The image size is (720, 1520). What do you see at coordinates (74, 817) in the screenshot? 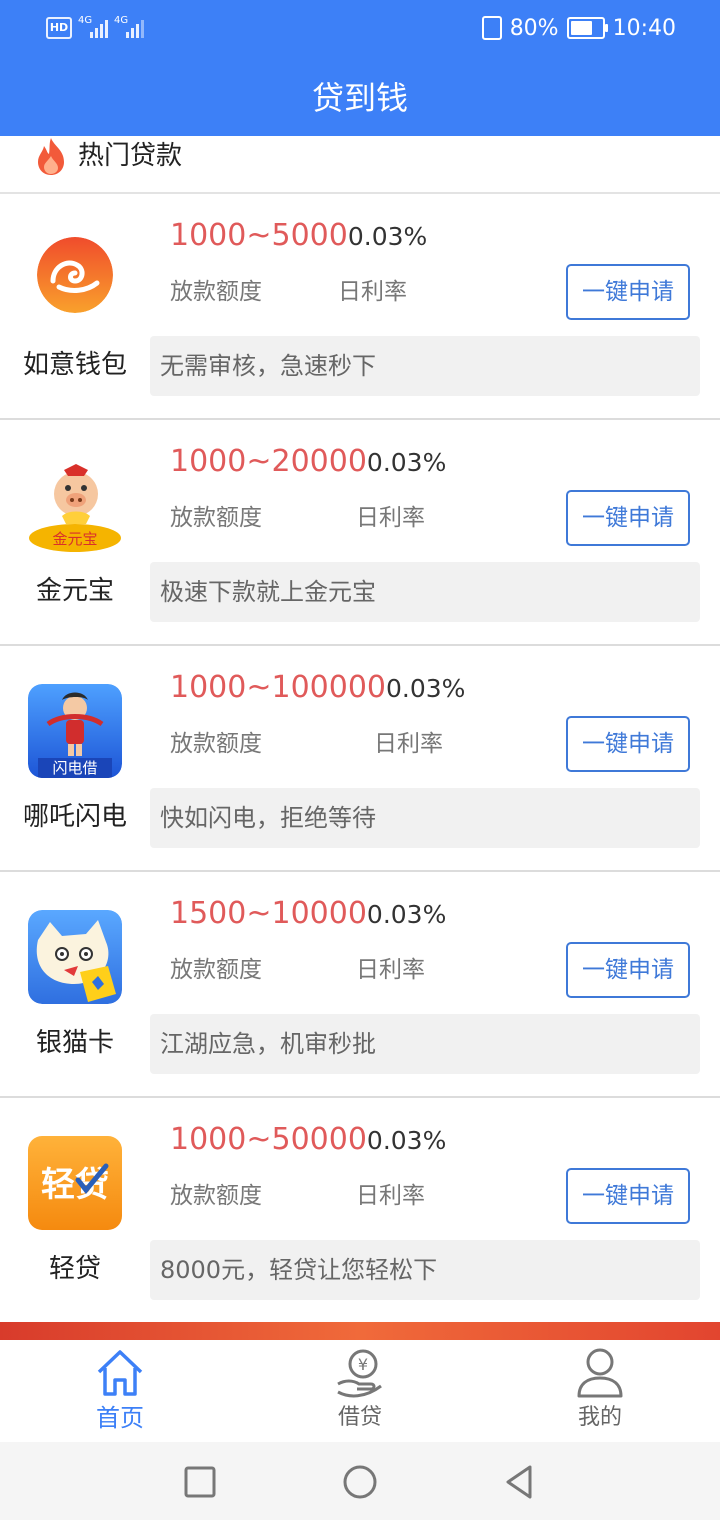
I see `app-name: 哪吒闪电` at bounding box center [74, 817].